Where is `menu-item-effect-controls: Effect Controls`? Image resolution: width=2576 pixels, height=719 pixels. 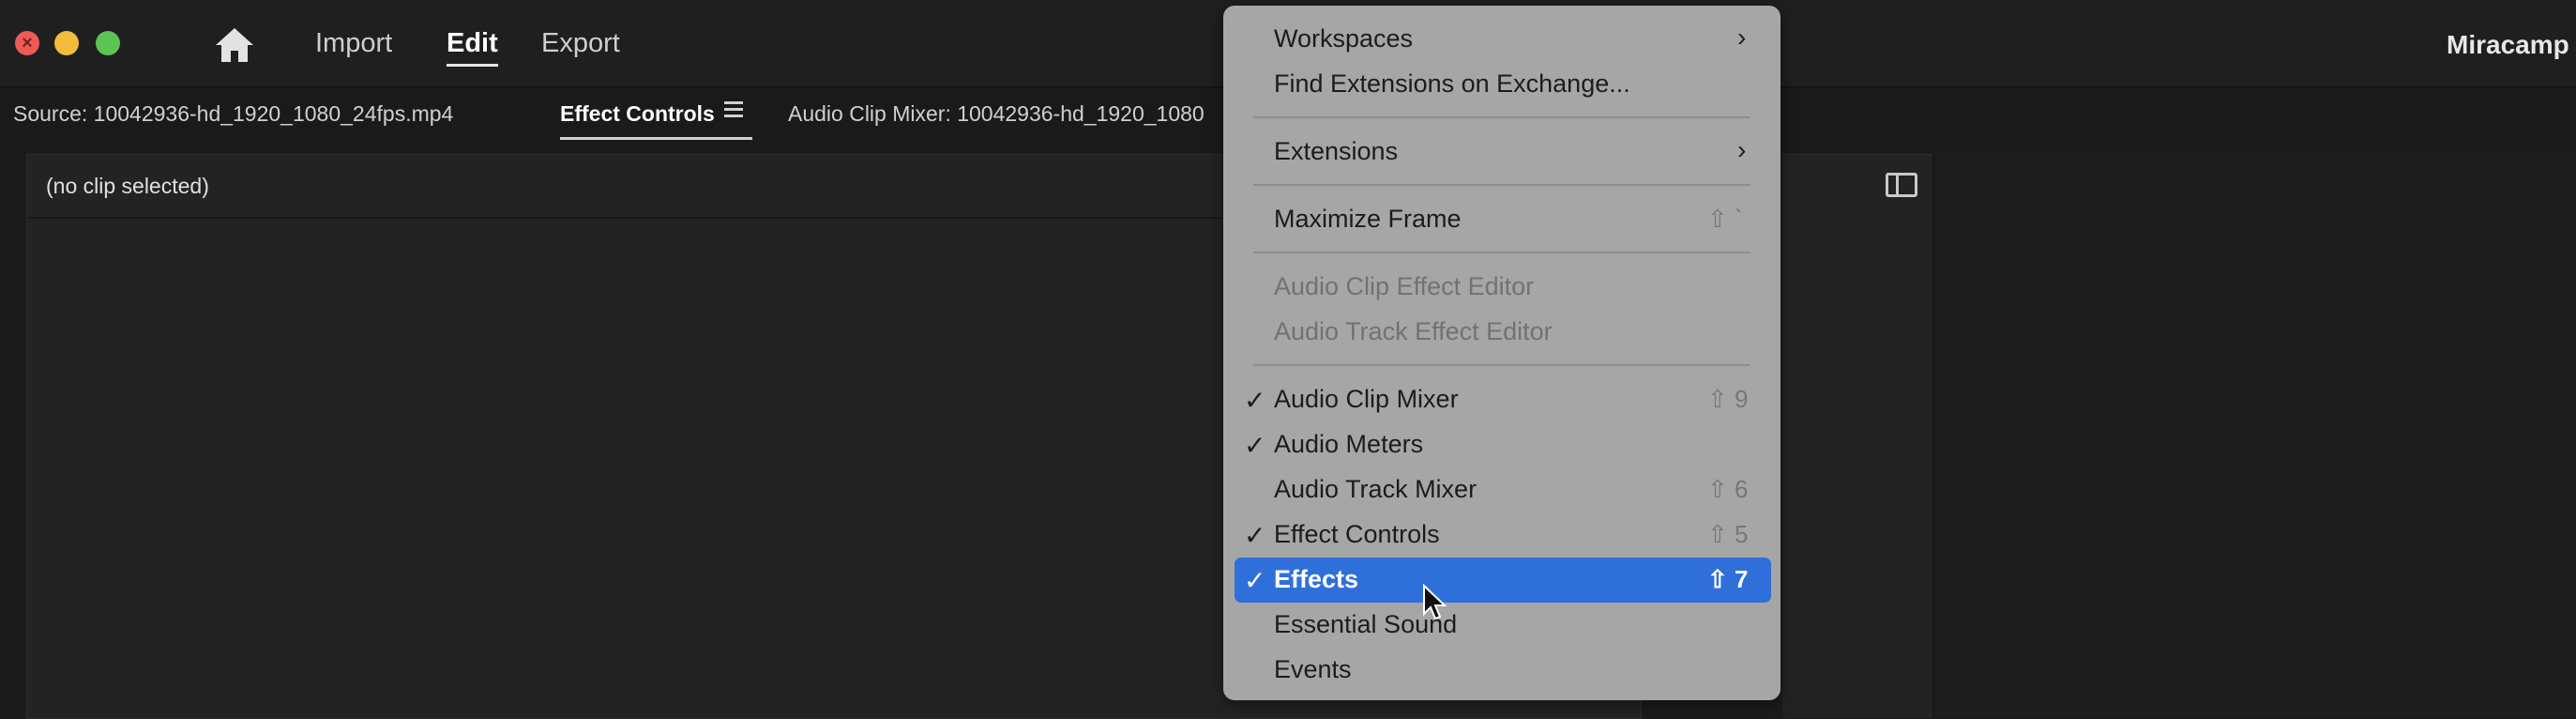
menu-item-effect-controls: Effect Controls is located at coordinates (1357, 534).